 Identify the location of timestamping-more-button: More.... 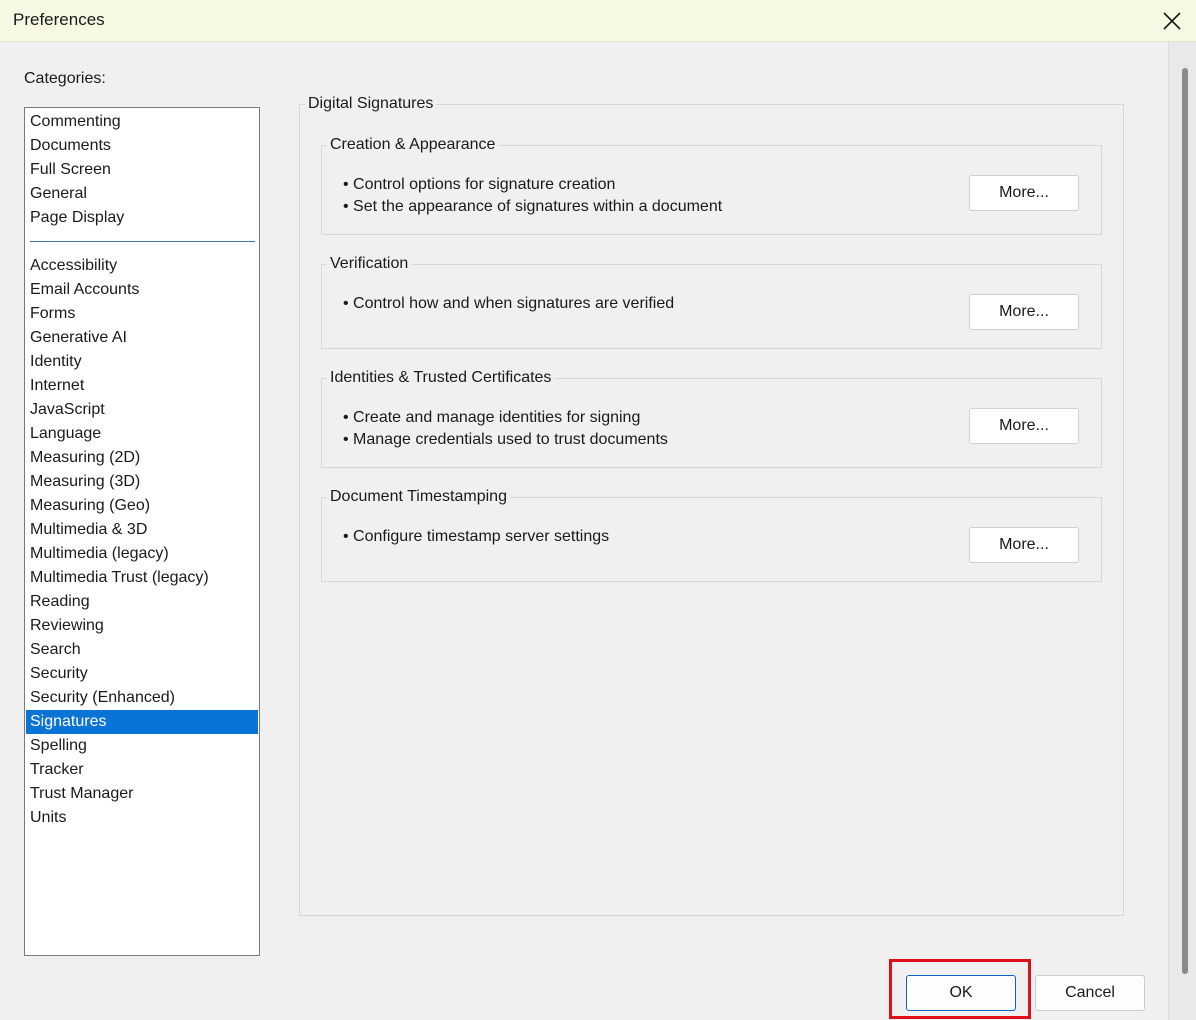
(1024, 545).